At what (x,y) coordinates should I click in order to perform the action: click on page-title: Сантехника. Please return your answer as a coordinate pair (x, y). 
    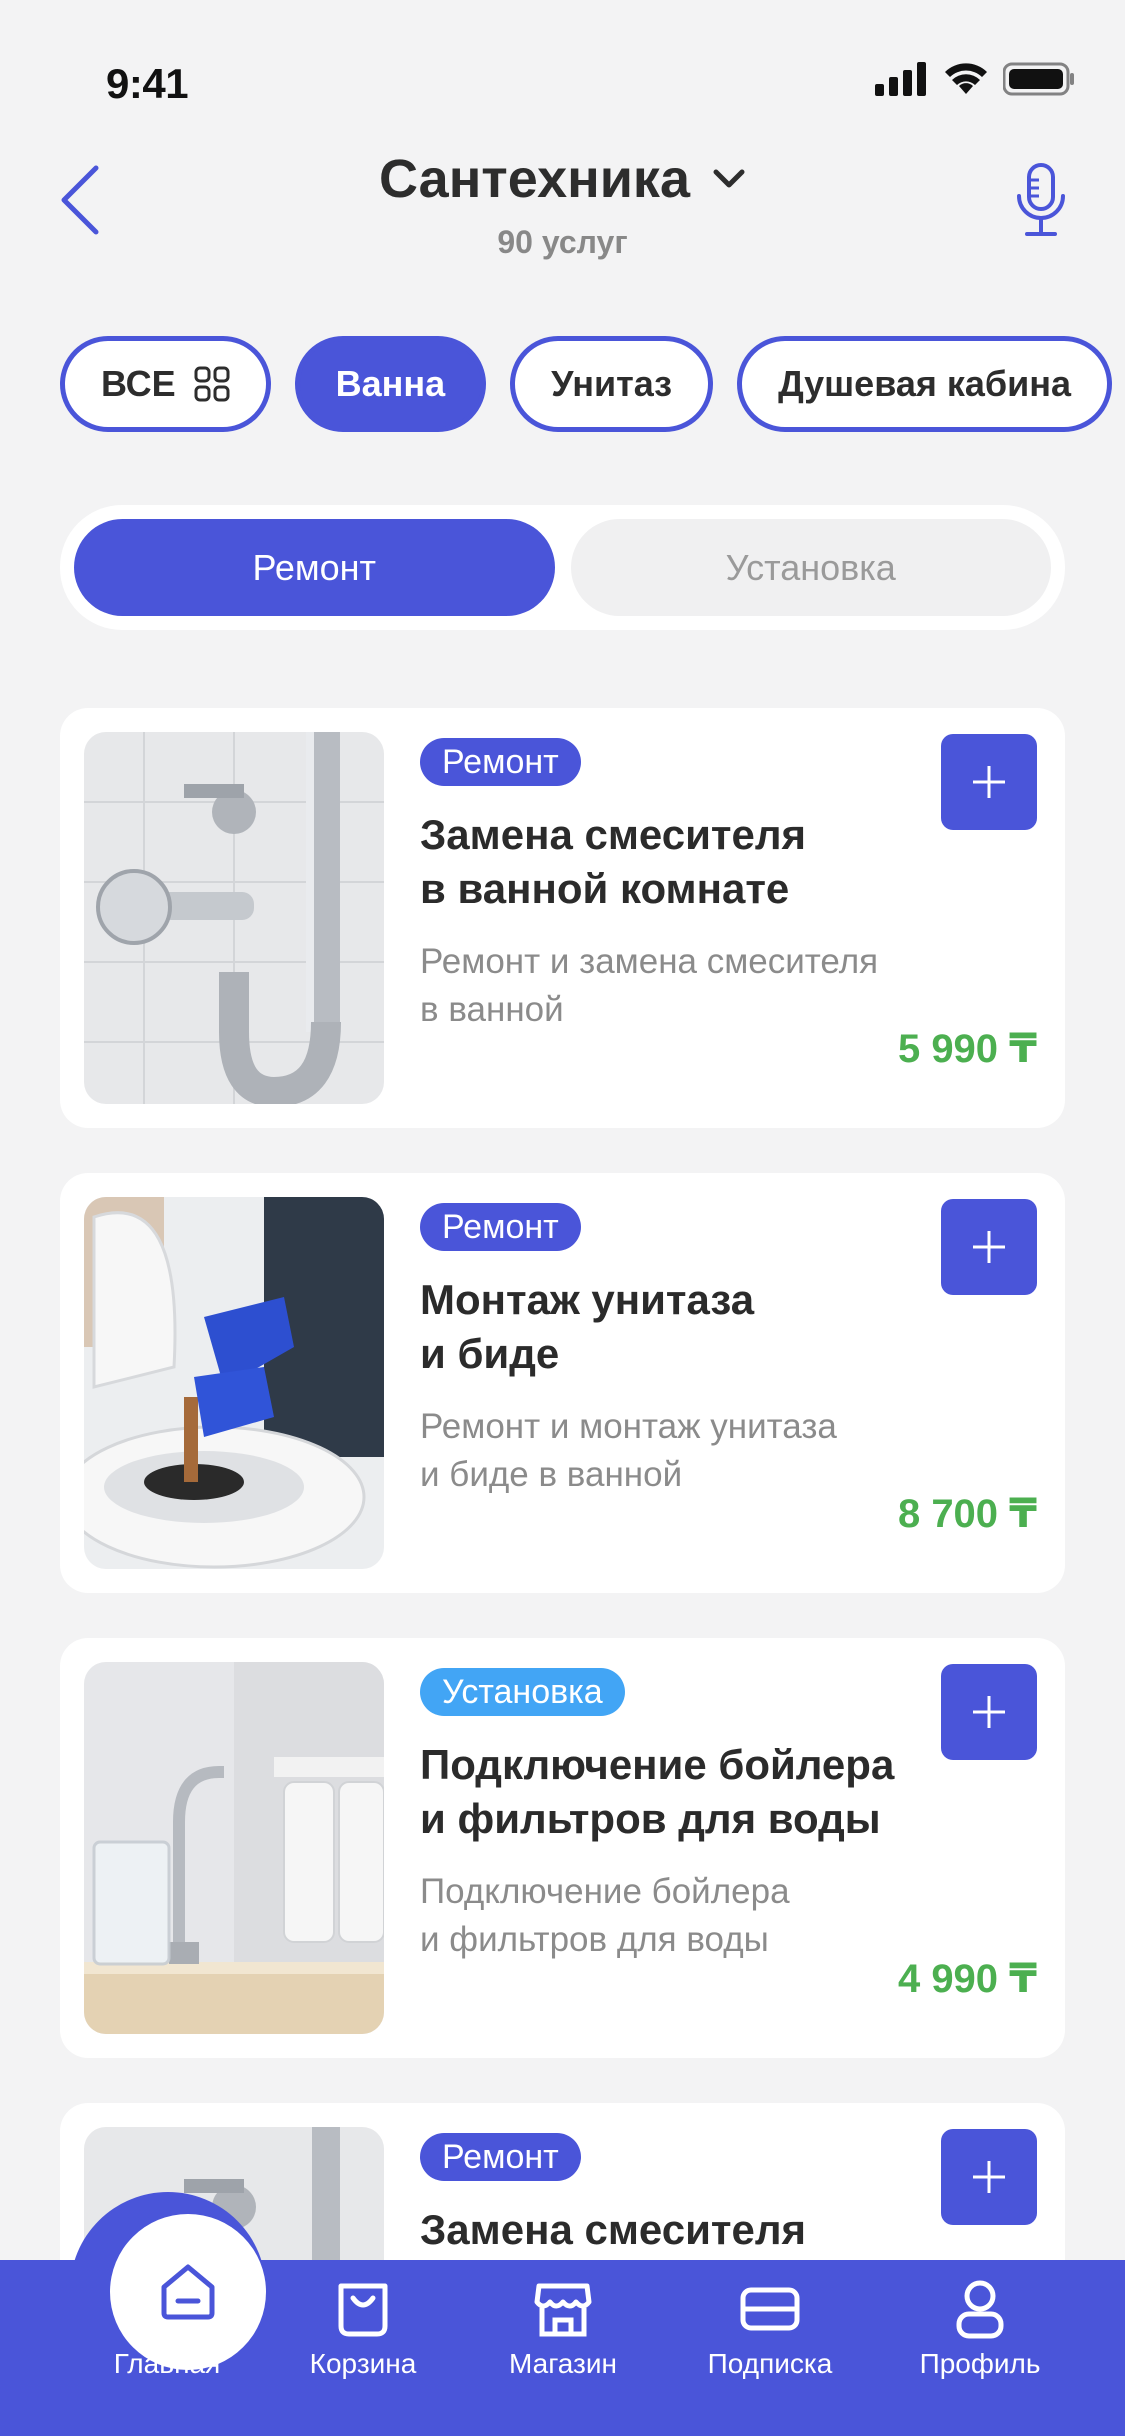
    Looking at the image, I should click on (534, 179).